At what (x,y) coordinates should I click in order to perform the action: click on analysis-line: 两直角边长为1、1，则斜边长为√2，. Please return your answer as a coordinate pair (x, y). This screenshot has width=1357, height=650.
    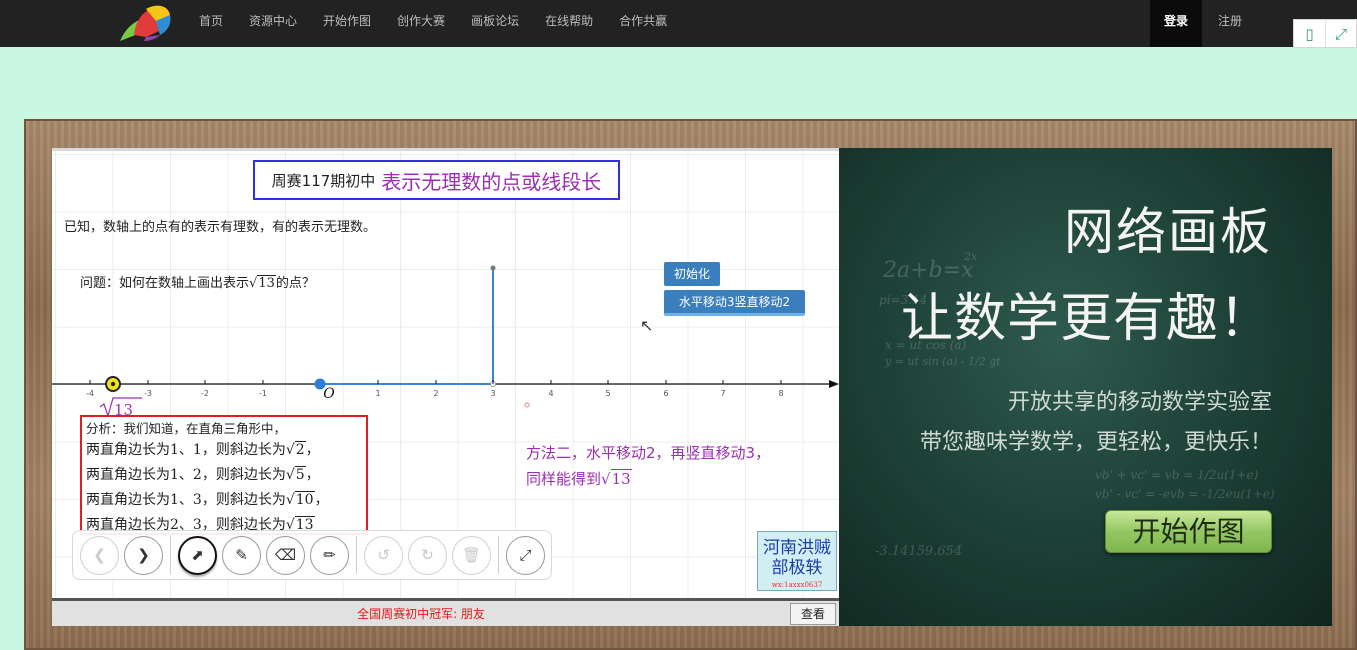
    Looking at the image, I should click on (203, 449).